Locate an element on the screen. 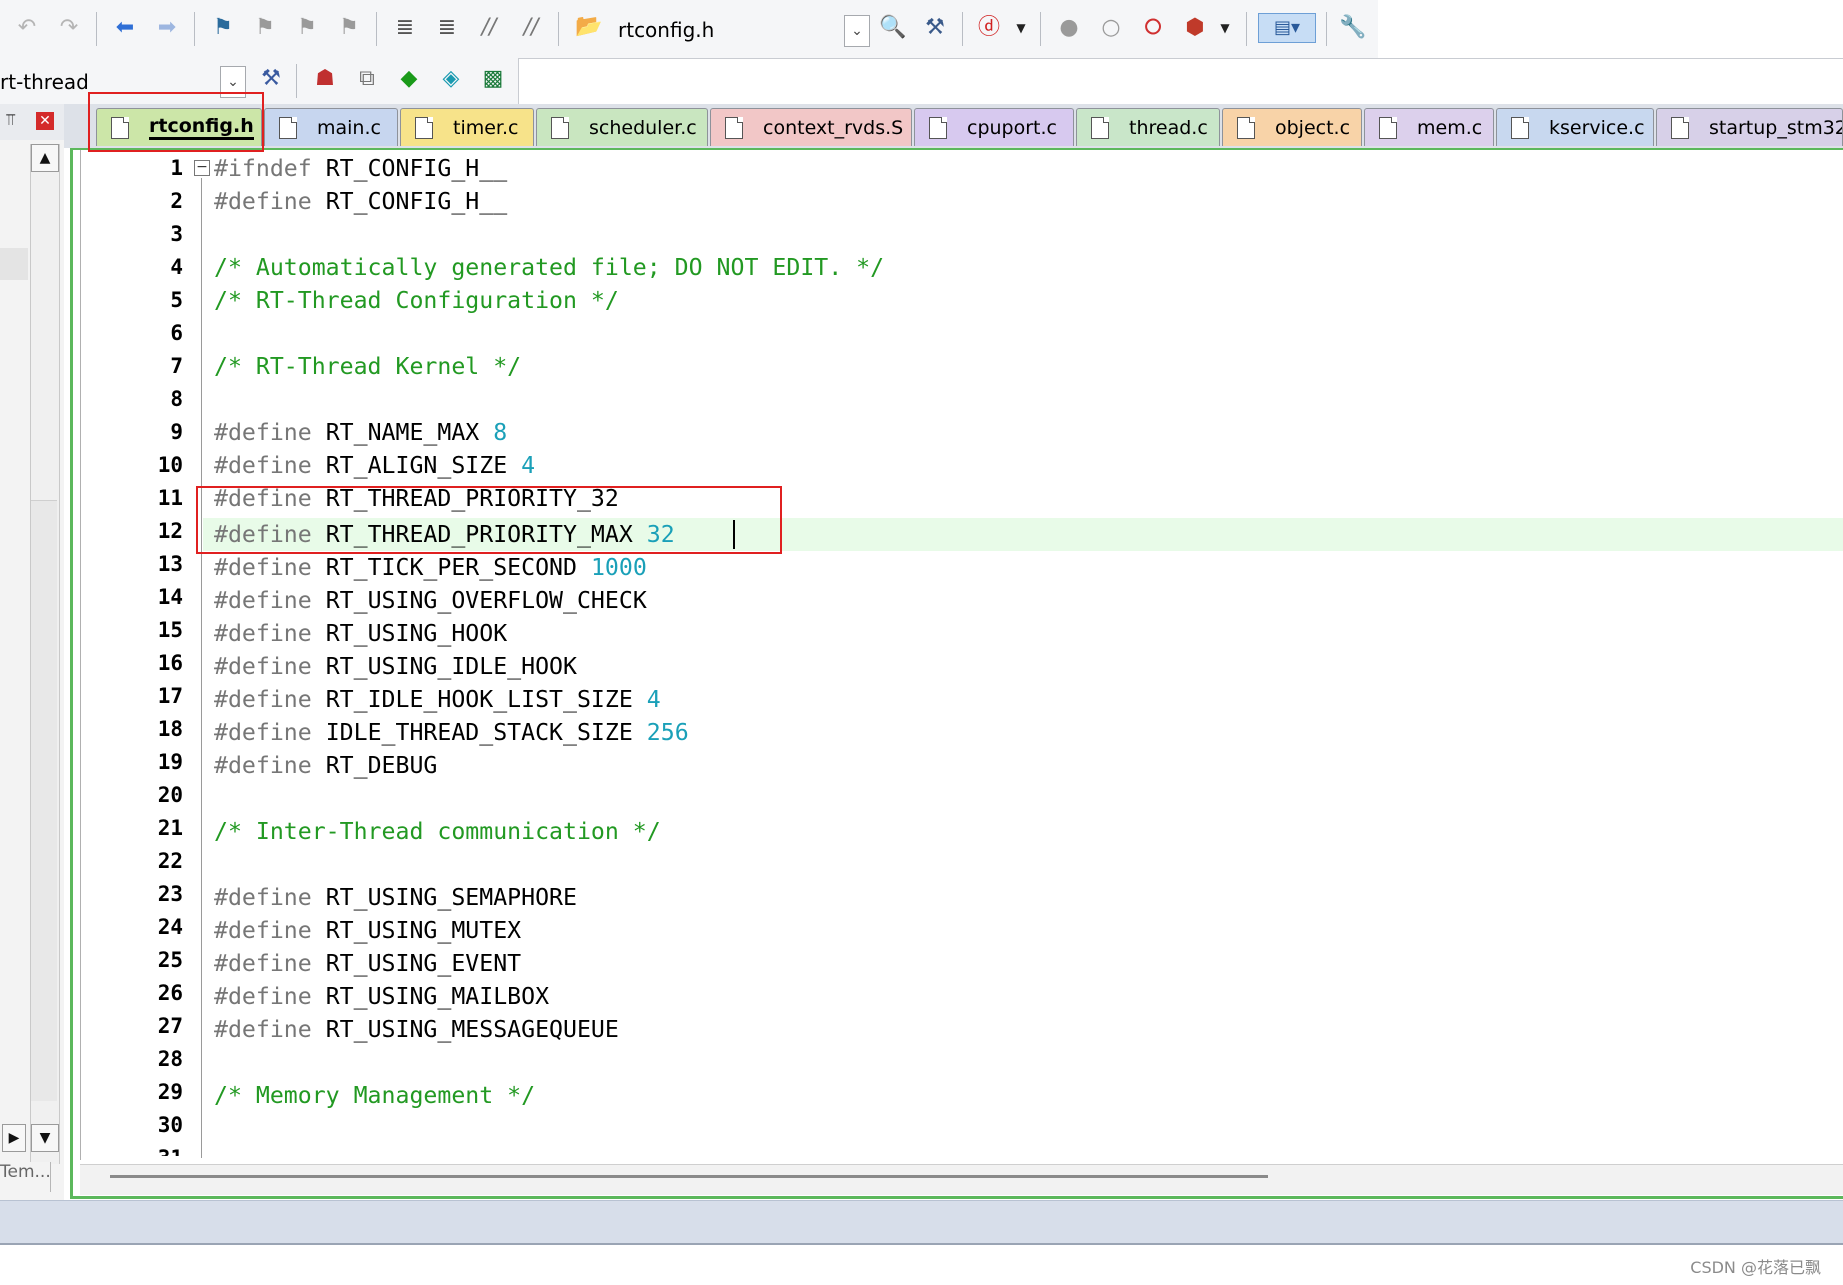 The image size is (1843, 1285). tab-label: object.c is located at coordinates (1313, 127).